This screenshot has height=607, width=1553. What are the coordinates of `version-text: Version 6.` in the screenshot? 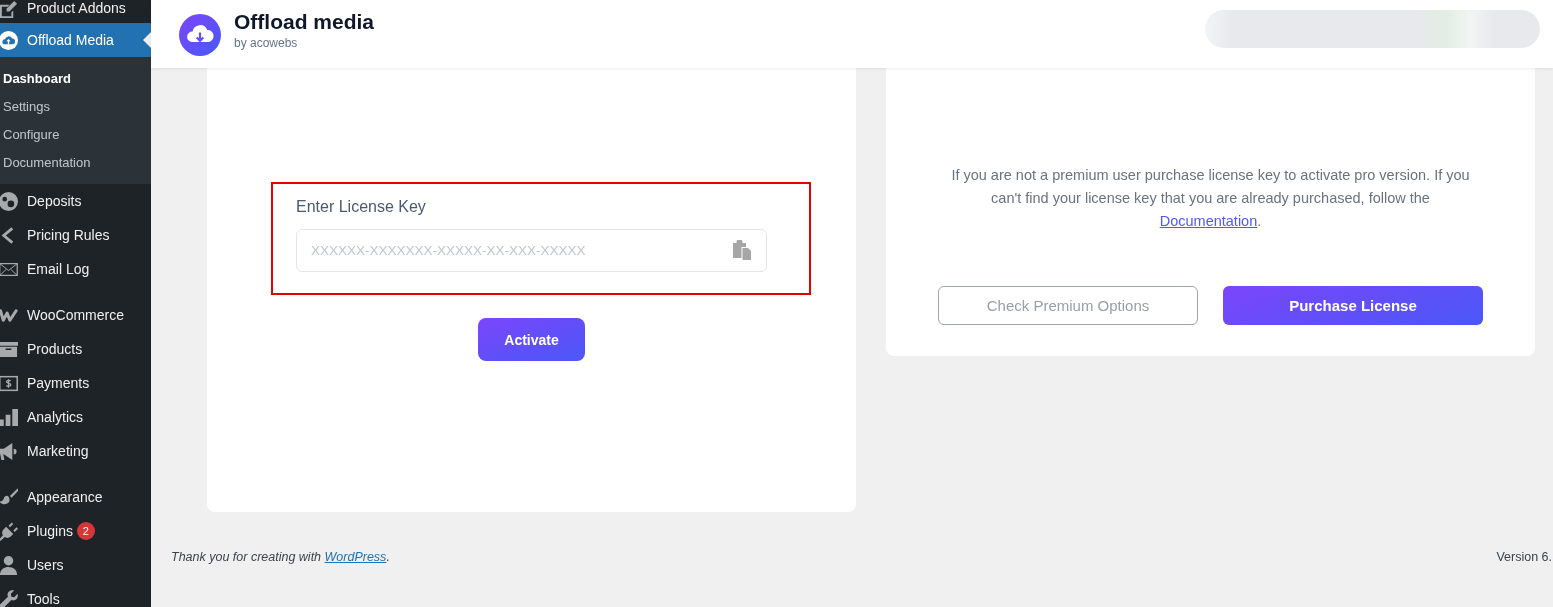 It's located at (1524, 557).